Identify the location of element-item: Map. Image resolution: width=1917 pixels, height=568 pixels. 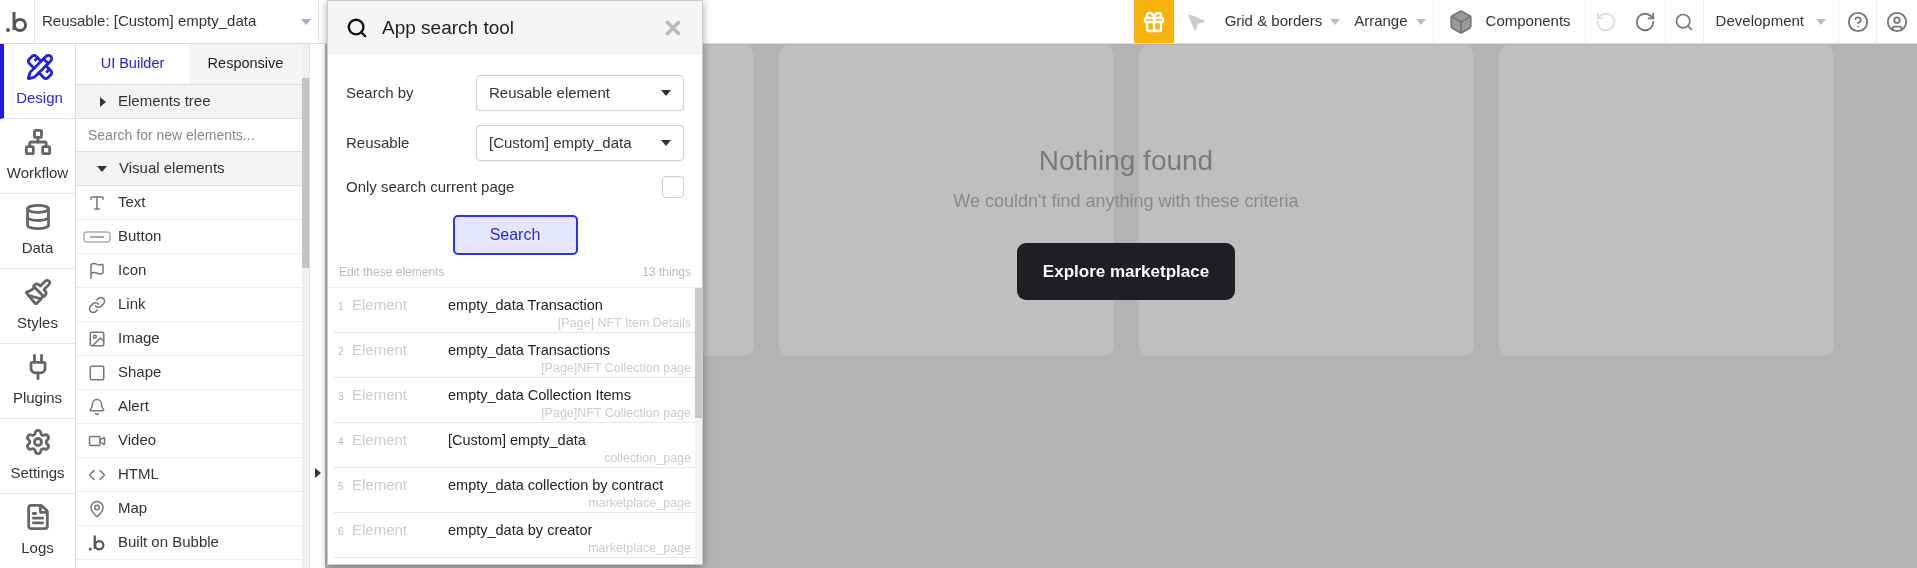
(189, 509).